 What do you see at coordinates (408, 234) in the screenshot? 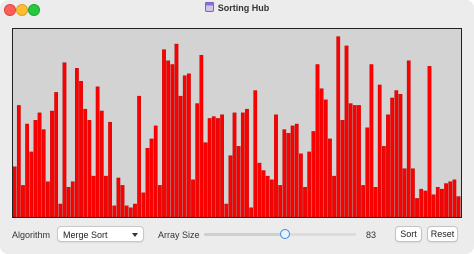
I see `sort-button: Sort` at bounding box center [408, 234].